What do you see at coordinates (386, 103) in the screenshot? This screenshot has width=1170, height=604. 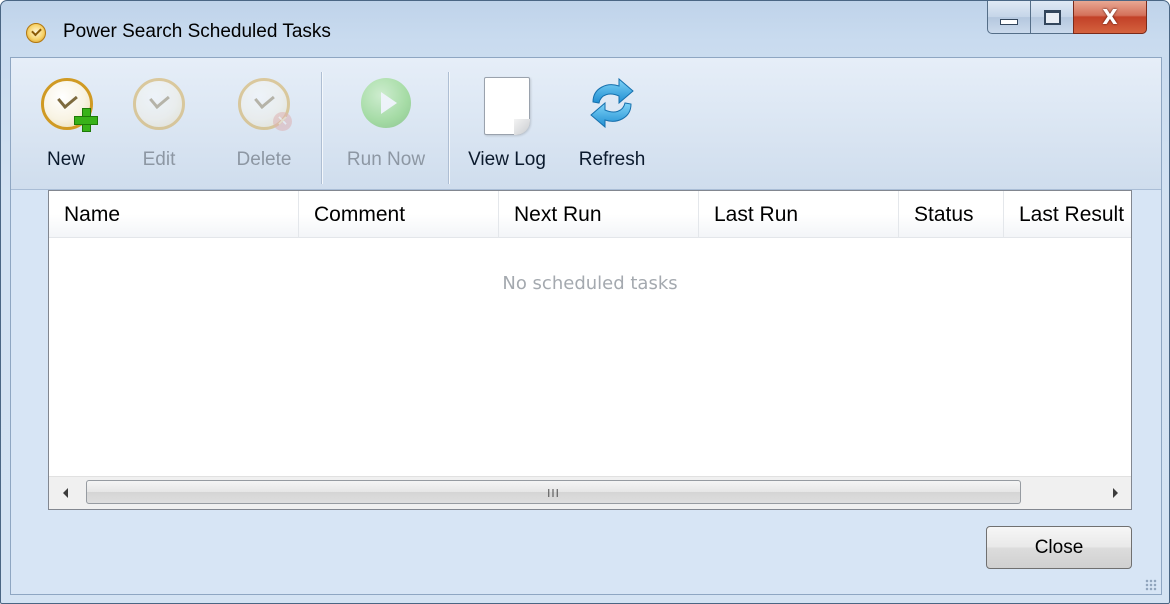 I see `play-icon` at bounding box center [386, 103].